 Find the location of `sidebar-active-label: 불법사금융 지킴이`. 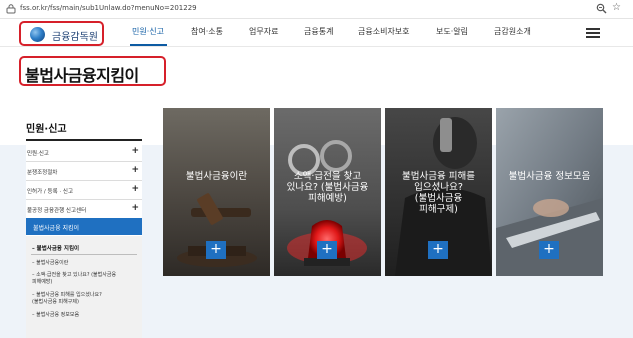

sidebar-active-label: 불법사금융 지킴이 is located at coordinates (56, 228).